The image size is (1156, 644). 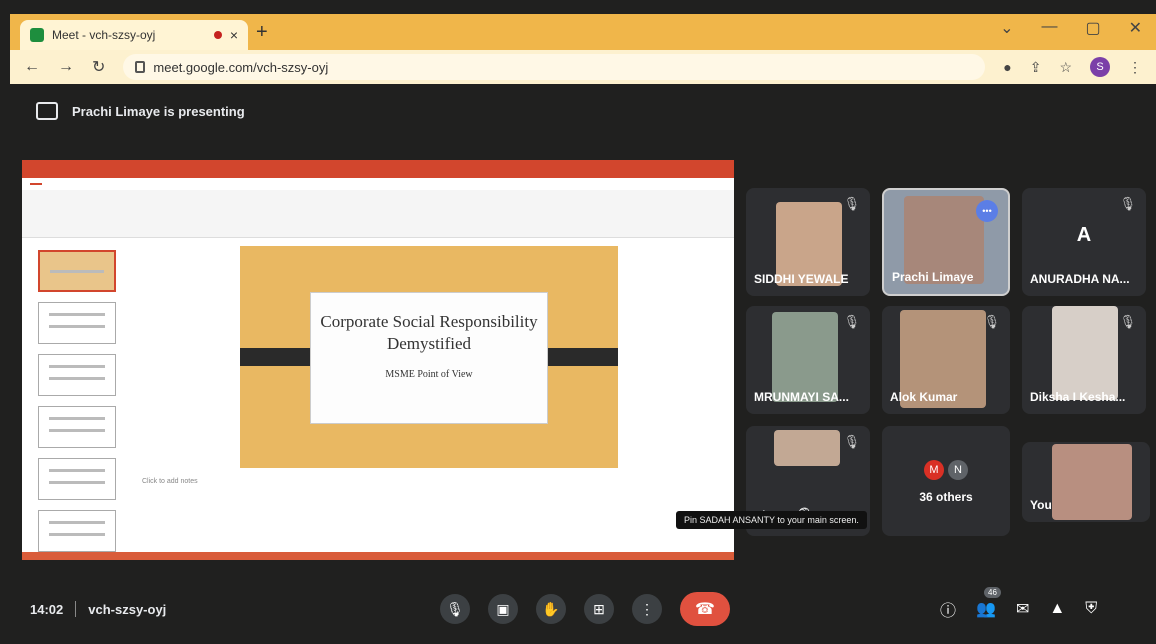 I want to click on presenting-banner: Prachi Limaye is presenting, so click(x=140, y=111).